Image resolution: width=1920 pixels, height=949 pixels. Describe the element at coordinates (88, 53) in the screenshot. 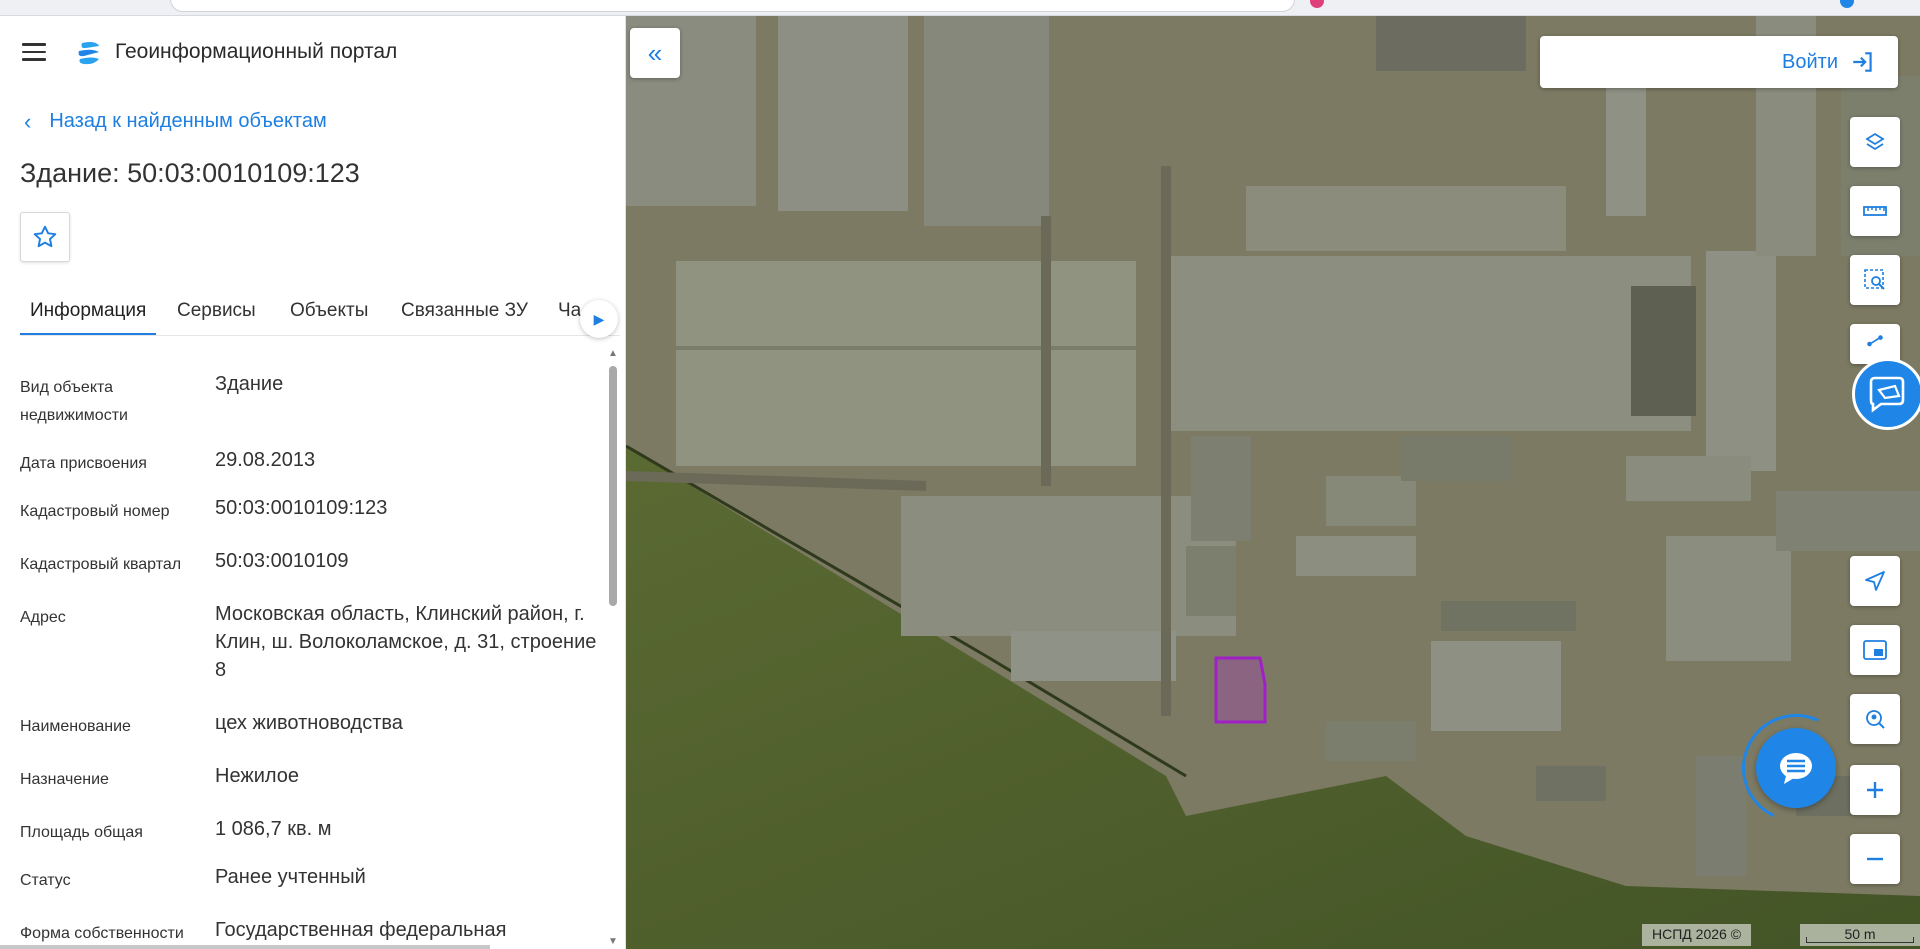

I see `portal-logo-icon` at that location.